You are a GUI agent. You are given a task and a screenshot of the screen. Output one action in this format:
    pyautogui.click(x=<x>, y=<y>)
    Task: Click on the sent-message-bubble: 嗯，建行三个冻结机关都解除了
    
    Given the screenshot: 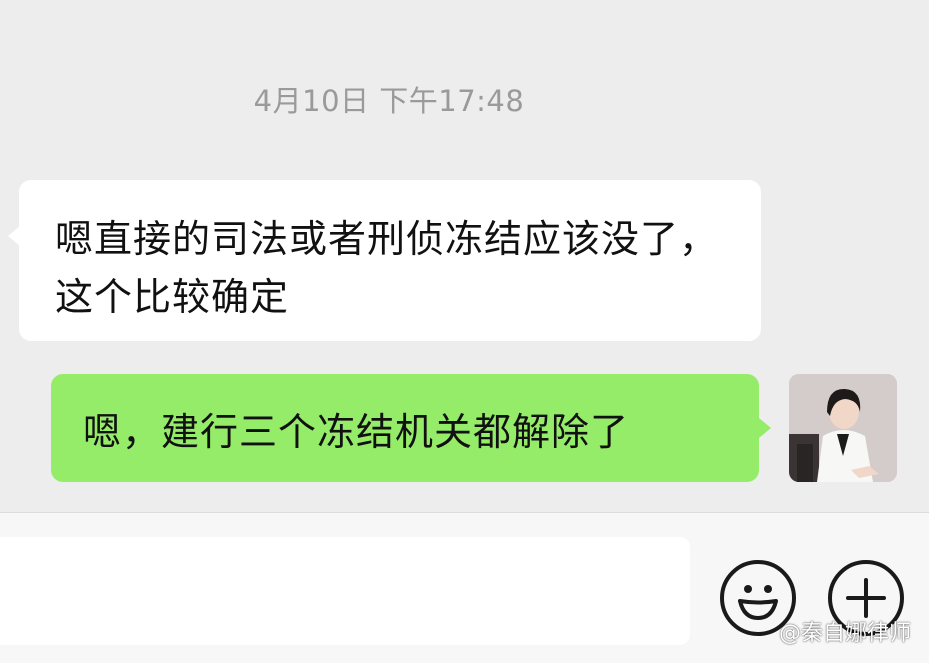 What is the action you would take?
    pyautogui.click(x=411, y=428)
    